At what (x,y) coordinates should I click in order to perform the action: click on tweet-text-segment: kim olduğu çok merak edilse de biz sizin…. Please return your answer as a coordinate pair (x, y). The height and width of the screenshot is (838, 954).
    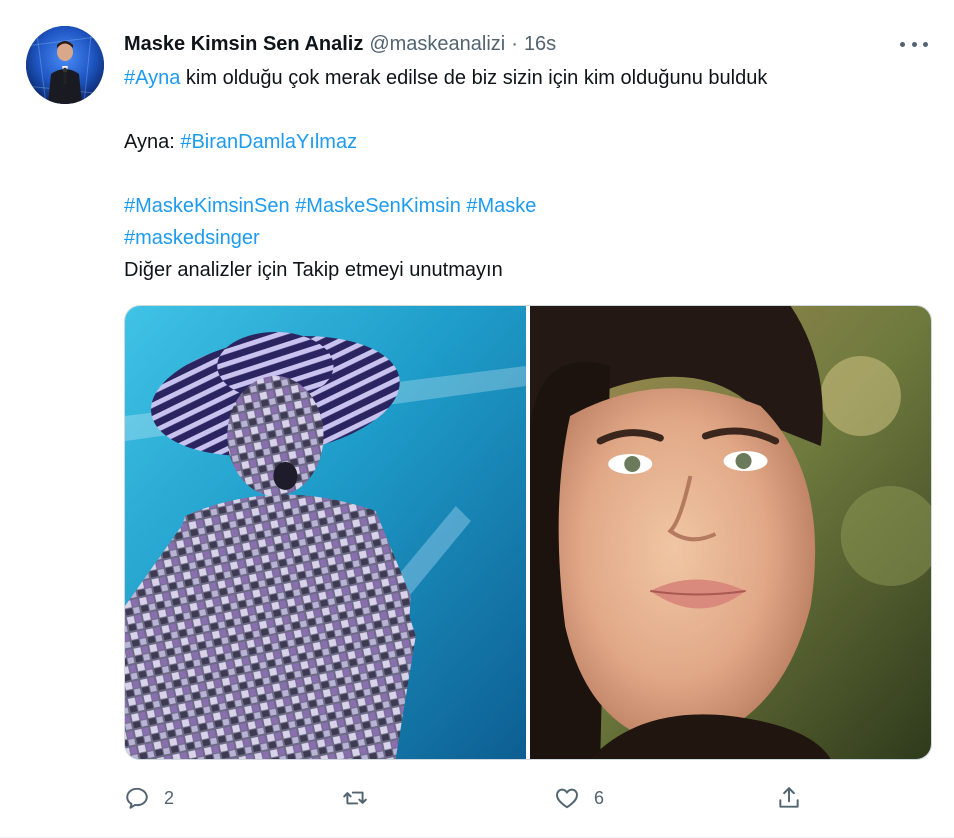
    Looking at the image, I should click on (474, 78).